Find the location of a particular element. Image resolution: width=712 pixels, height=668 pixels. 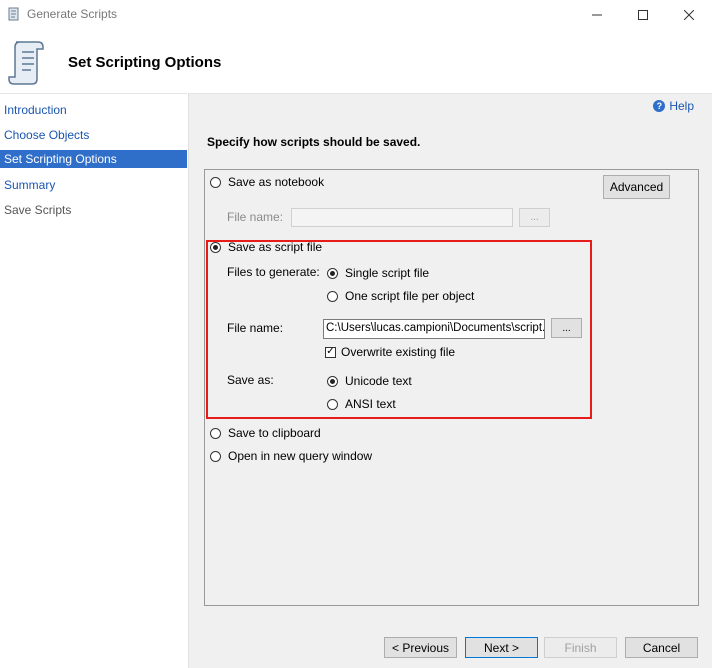

save-to-clipboard-label: Save to clipboard is located at coordinates (274, 433).